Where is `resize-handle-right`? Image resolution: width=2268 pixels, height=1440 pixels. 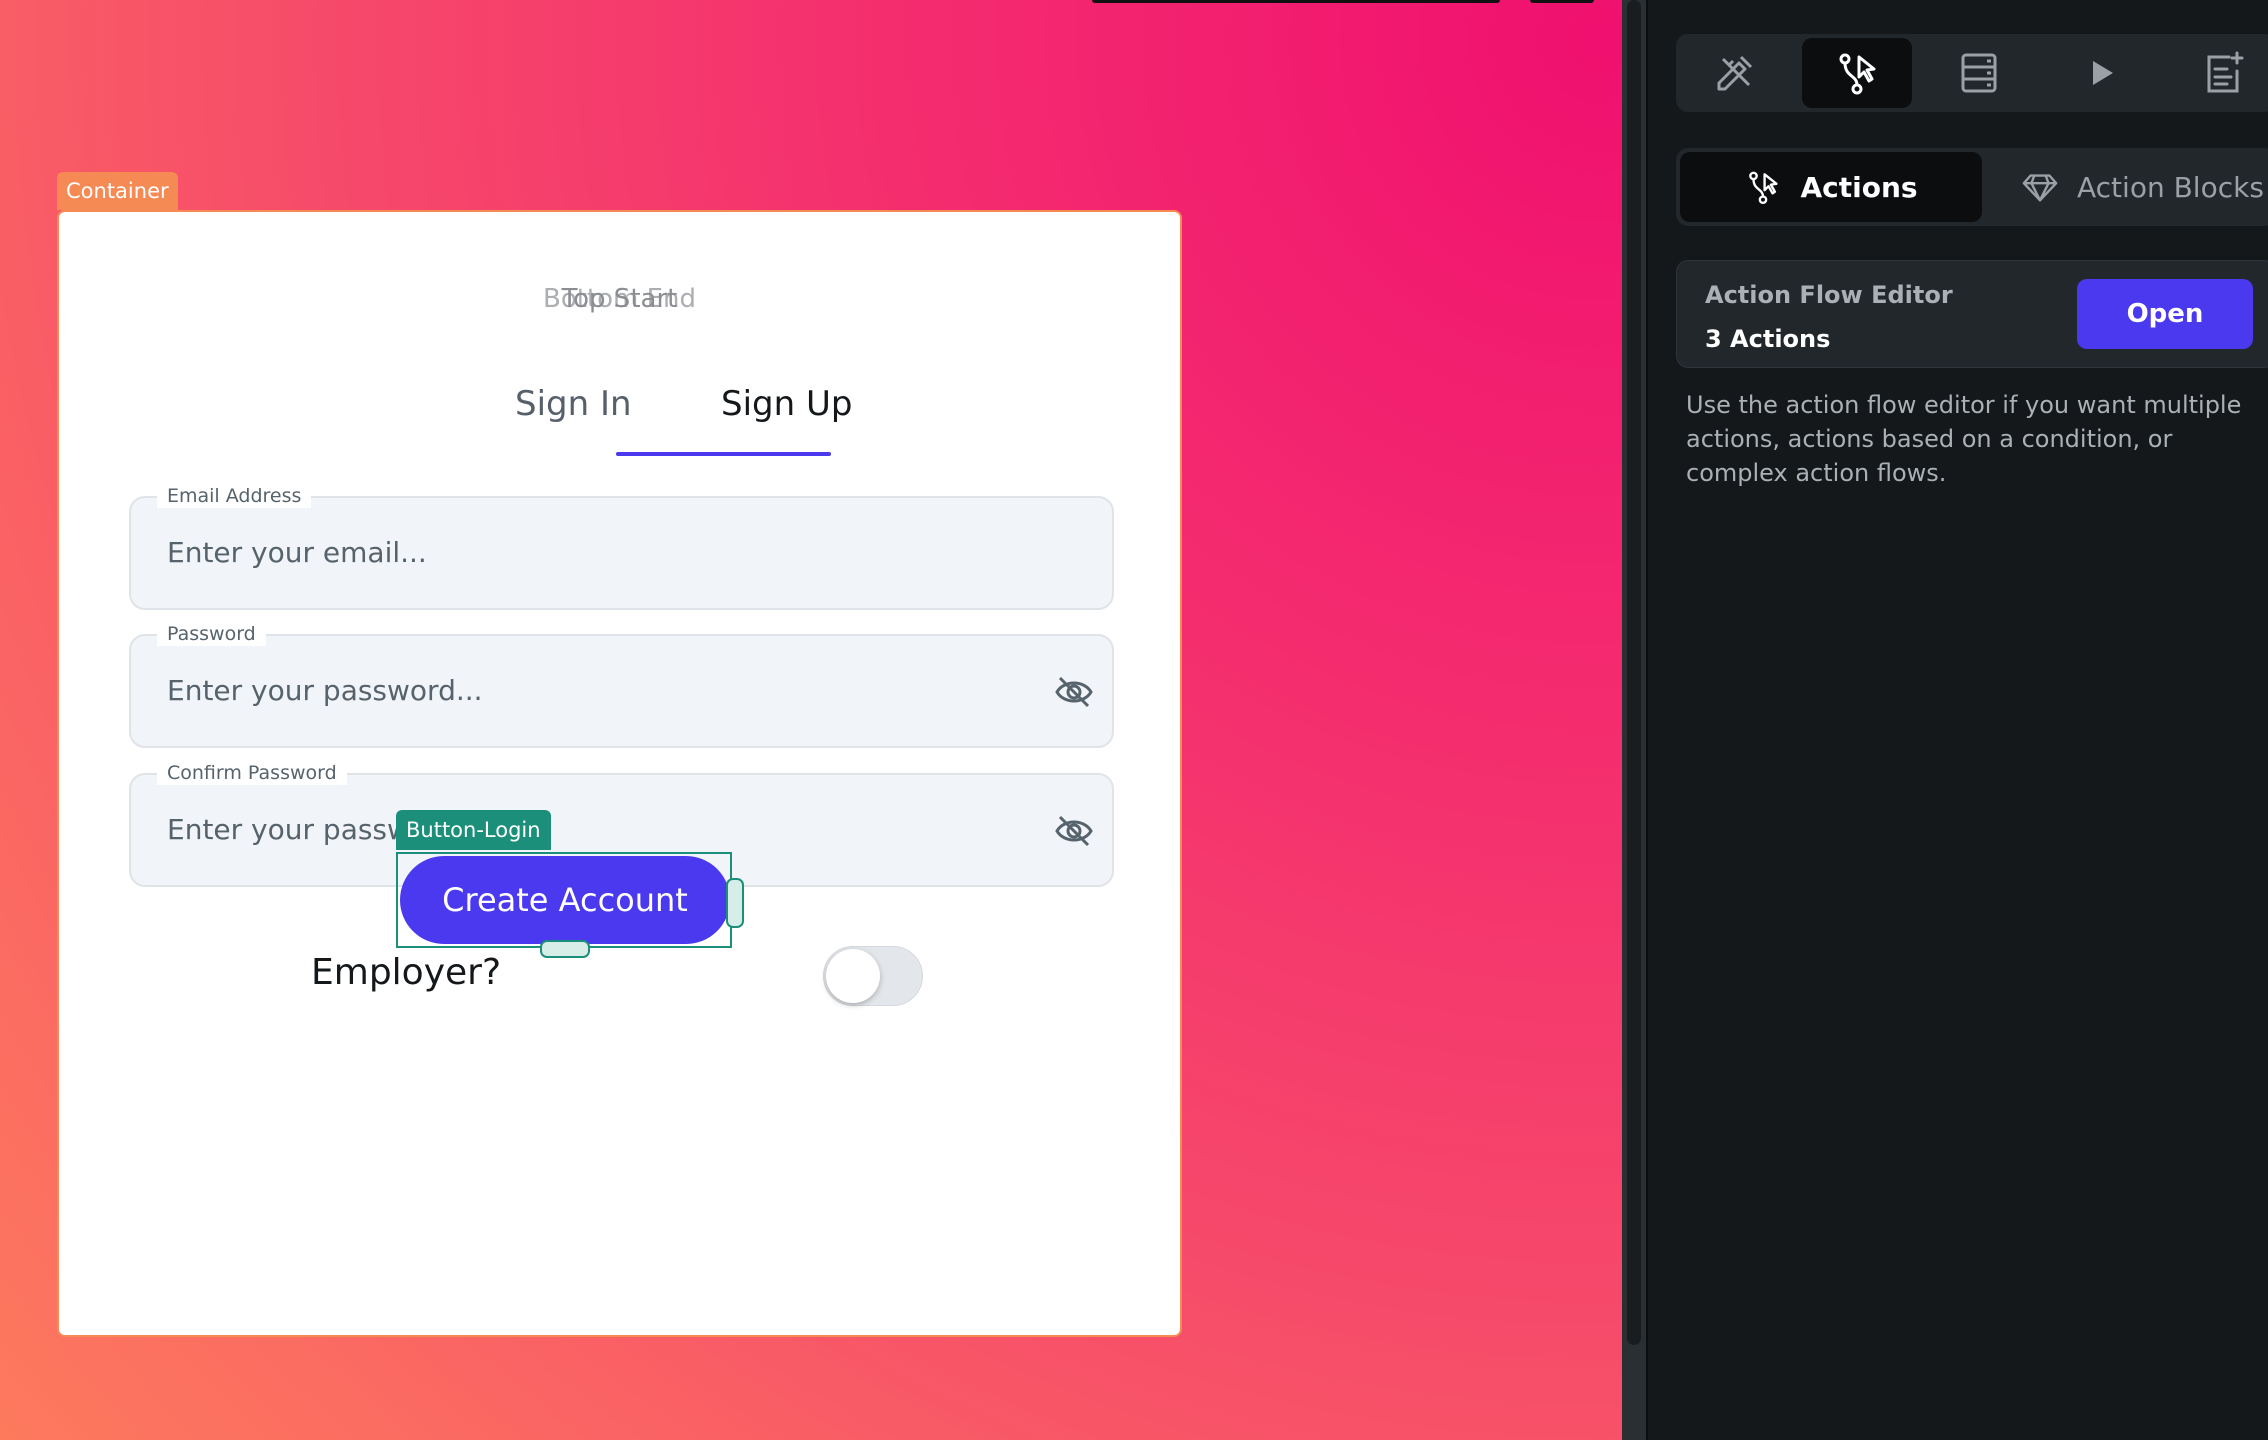
resize-handle-right is located at coordinates (735, 903).